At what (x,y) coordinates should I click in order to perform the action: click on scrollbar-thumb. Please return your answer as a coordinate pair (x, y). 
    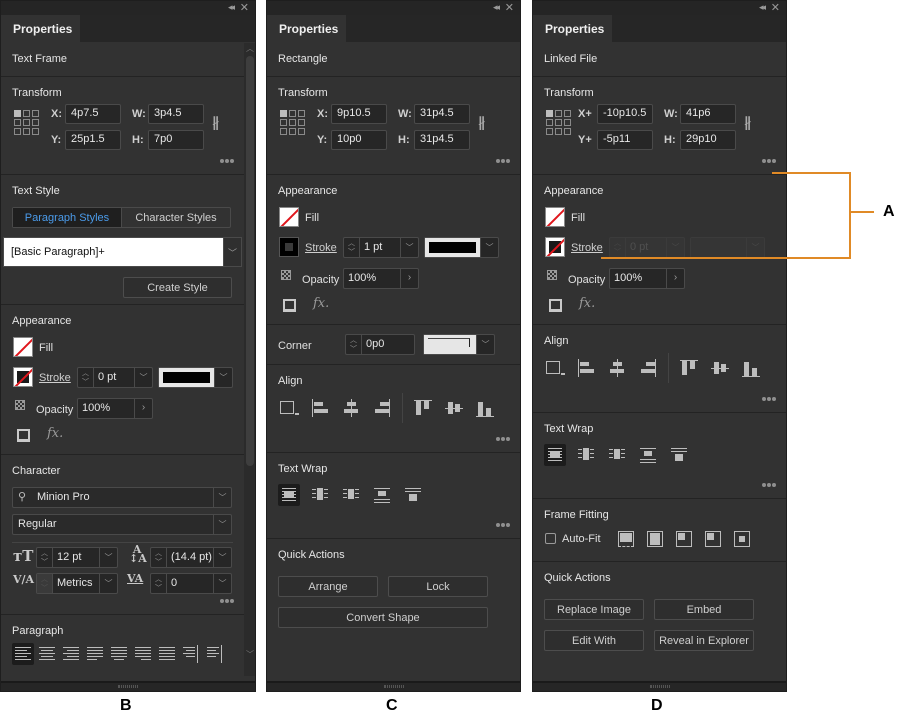
    Looking at the image, I should click on (250, 261).